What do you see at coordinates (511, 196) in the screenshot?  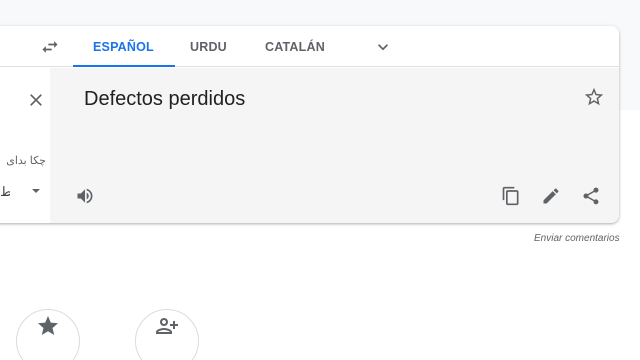 I see `copy-icon` at bounding box center [511, 196].